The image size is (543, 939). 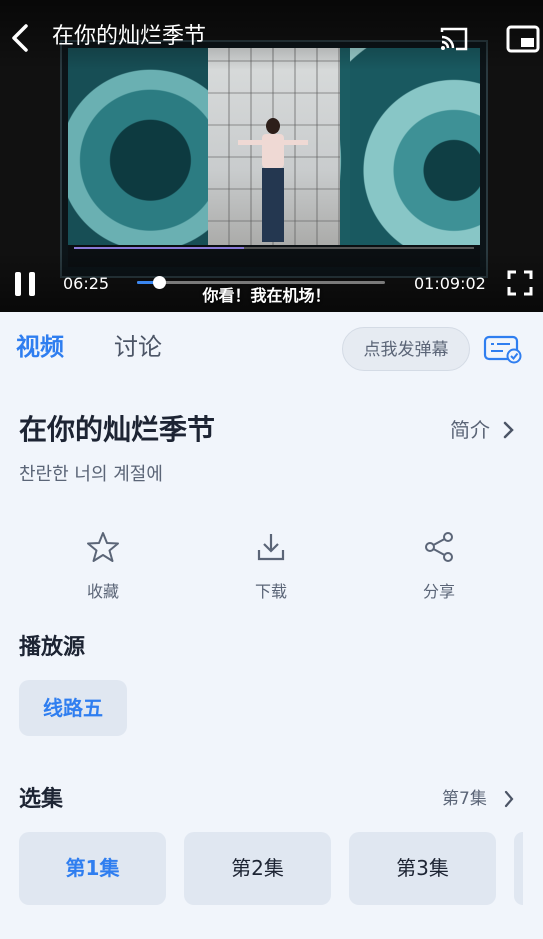 I want to click on total-time: 01:09:02, so click(x=450, y=283).